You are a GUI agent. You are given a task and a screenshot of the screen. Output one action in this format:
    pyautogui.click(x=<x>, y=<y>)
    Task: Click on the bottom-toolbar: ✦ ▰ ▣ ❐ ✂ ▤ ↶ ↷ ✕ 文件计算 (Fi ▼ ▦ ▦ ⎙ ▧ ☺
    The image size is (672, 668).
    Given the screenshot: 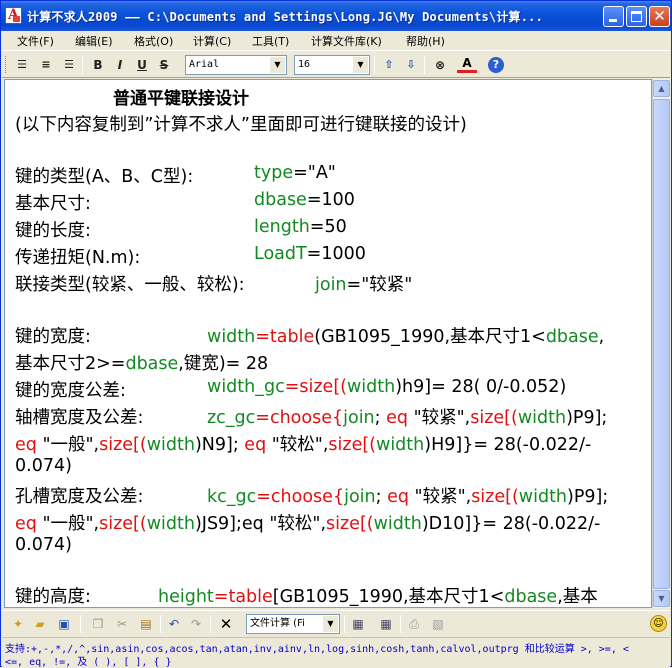 What is the action you would take?
    pyautogui.click(x=336, y=623)
    